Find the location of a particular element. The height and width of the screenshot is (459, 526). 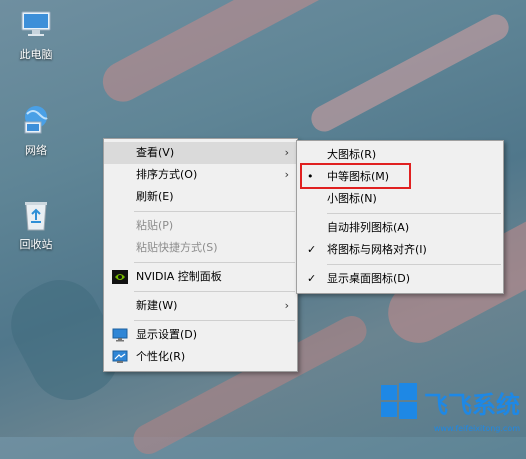

menu-item-label: 将图标与网格对齐(I) is located at coordinates (377, 249).